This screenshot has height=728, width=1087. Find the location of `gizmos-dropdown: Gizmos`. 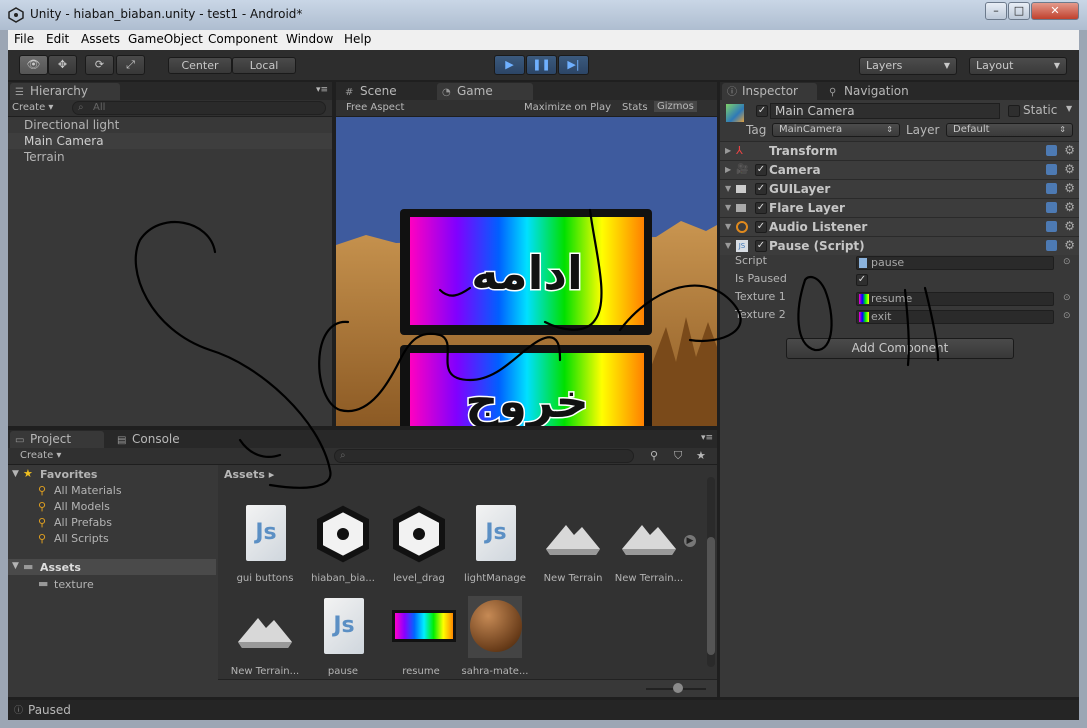

gizmos-dropdown: Gizmos is located at coordinates (675, 106).